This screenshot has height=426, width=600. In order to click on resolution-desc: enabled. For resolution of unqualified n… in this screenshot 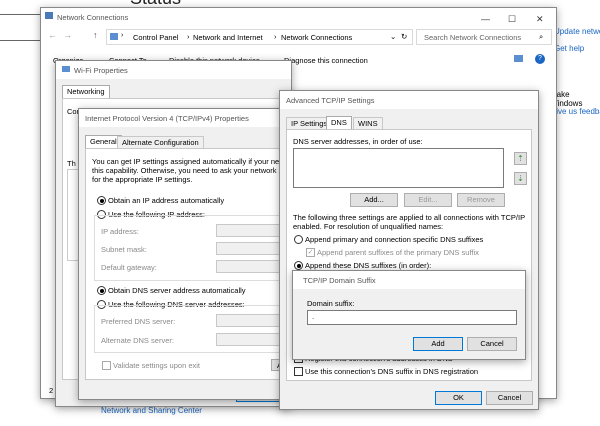, I will do `click(368, 226)`.